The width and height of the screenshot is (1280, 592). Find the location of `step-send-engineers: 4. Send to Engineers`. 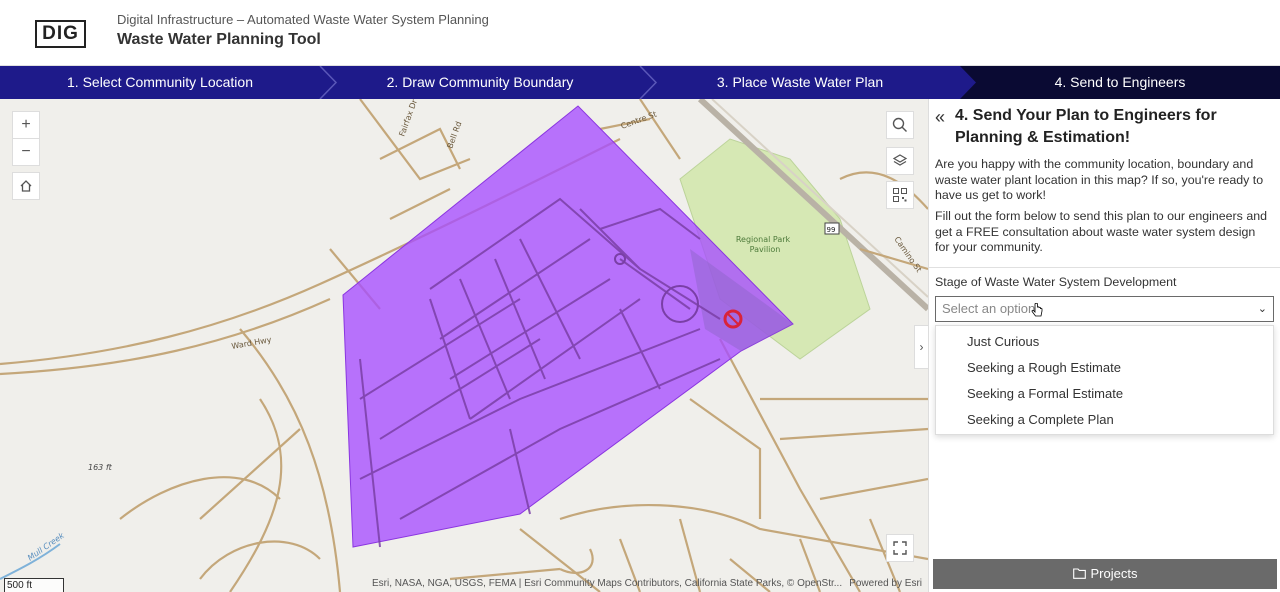

step-send-engineers: 4. Send to Engineers is located at coordinates (1120, 82).